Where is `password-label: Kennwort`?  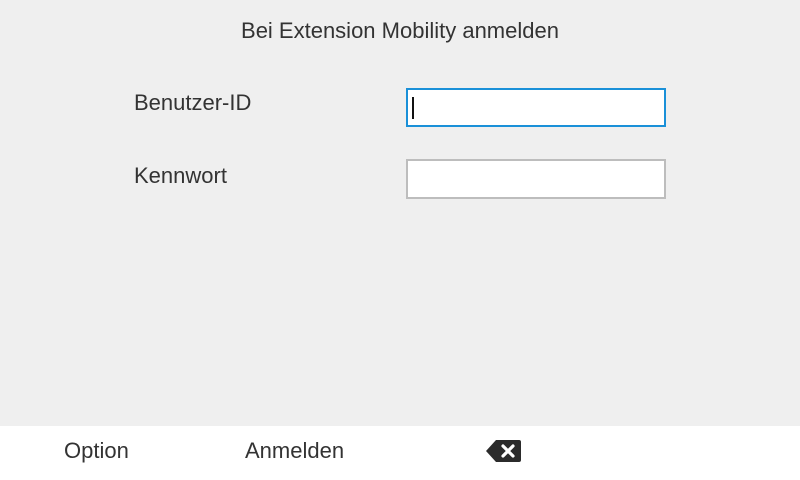 password-label: Kennwort is located at coordinates (180, 175).